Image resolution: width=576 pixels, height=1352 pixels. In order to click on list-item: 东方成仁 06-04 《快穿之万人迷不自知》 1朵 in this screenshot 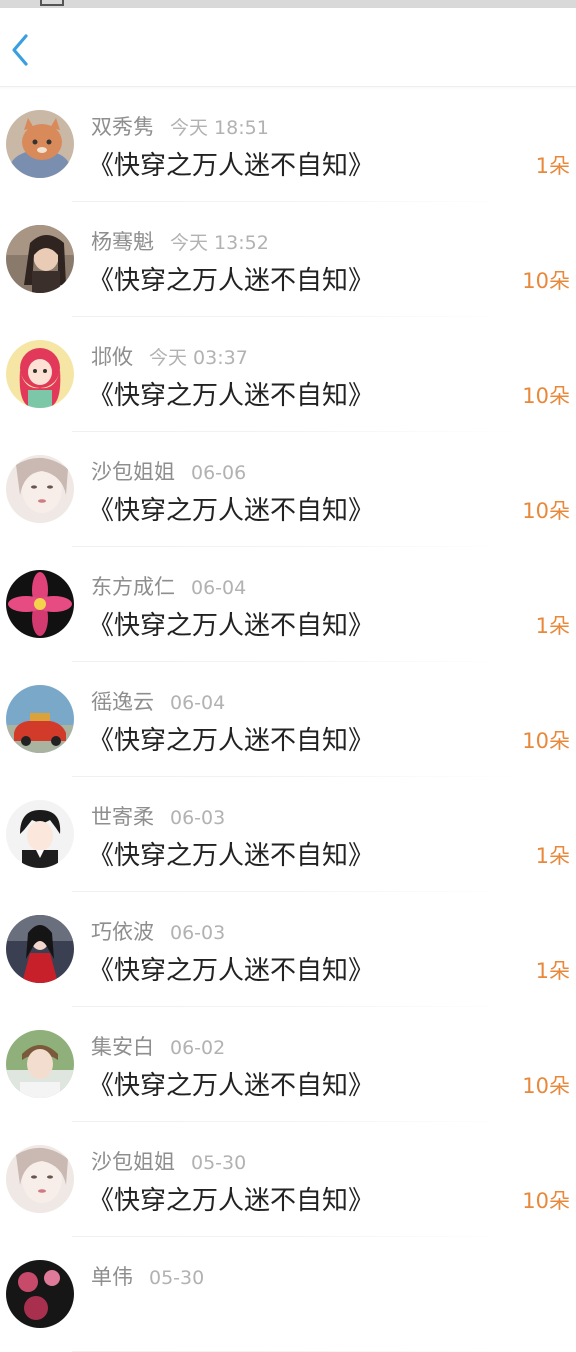, I will do `click(288, 604)`.